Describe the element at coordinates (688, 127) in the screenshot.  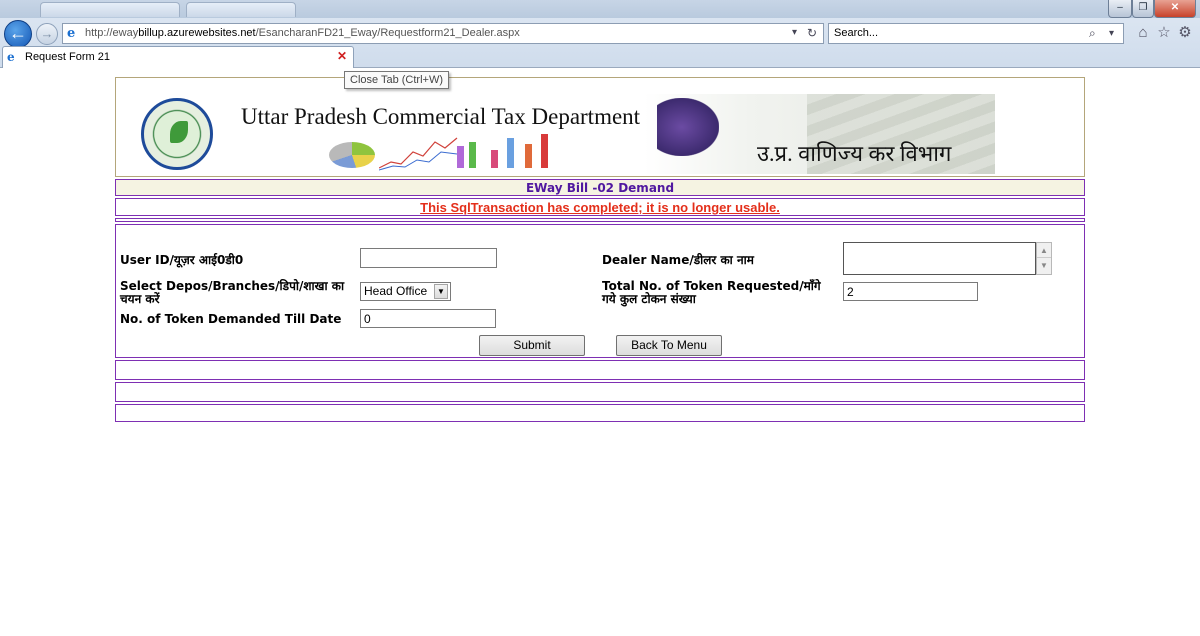
I see `up-map-graphic` at that location.